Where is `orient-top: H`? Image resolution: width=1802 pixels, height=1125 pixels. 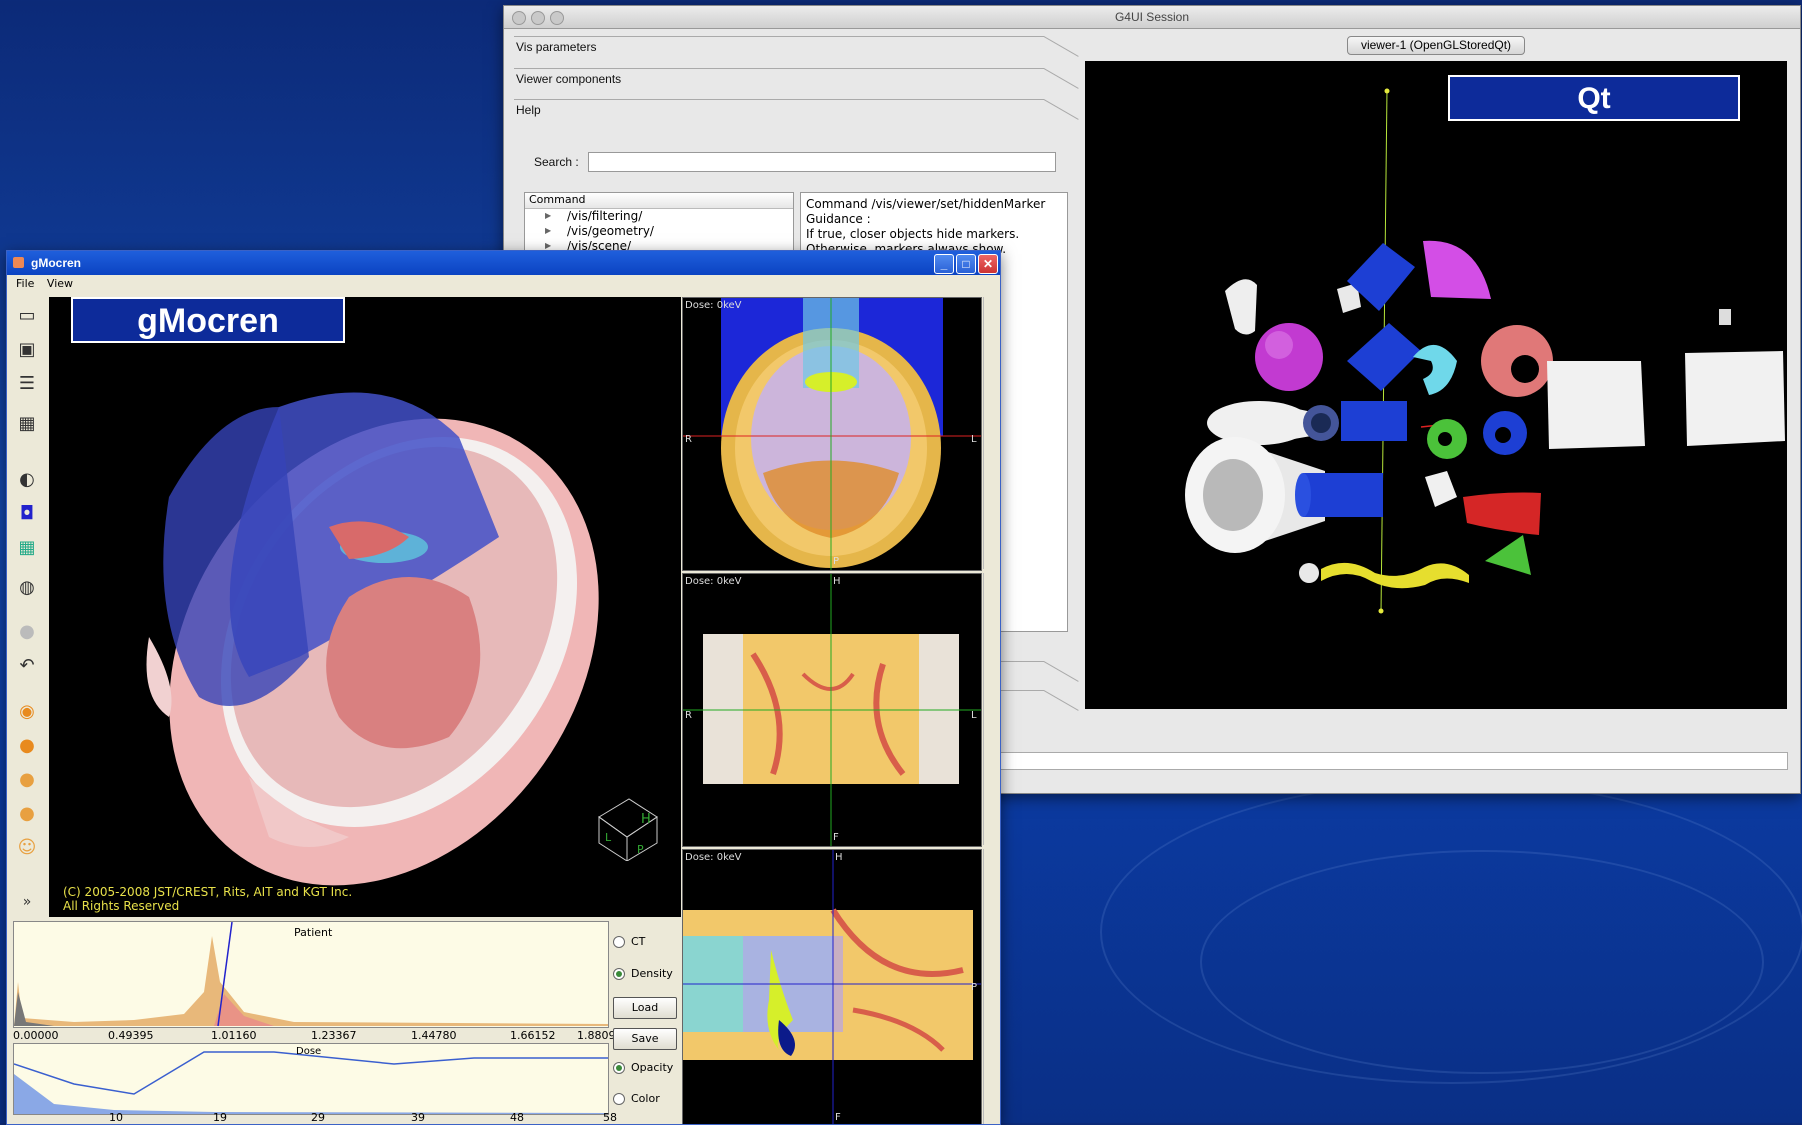 orient-top: H is located at coordinates (839, 857).